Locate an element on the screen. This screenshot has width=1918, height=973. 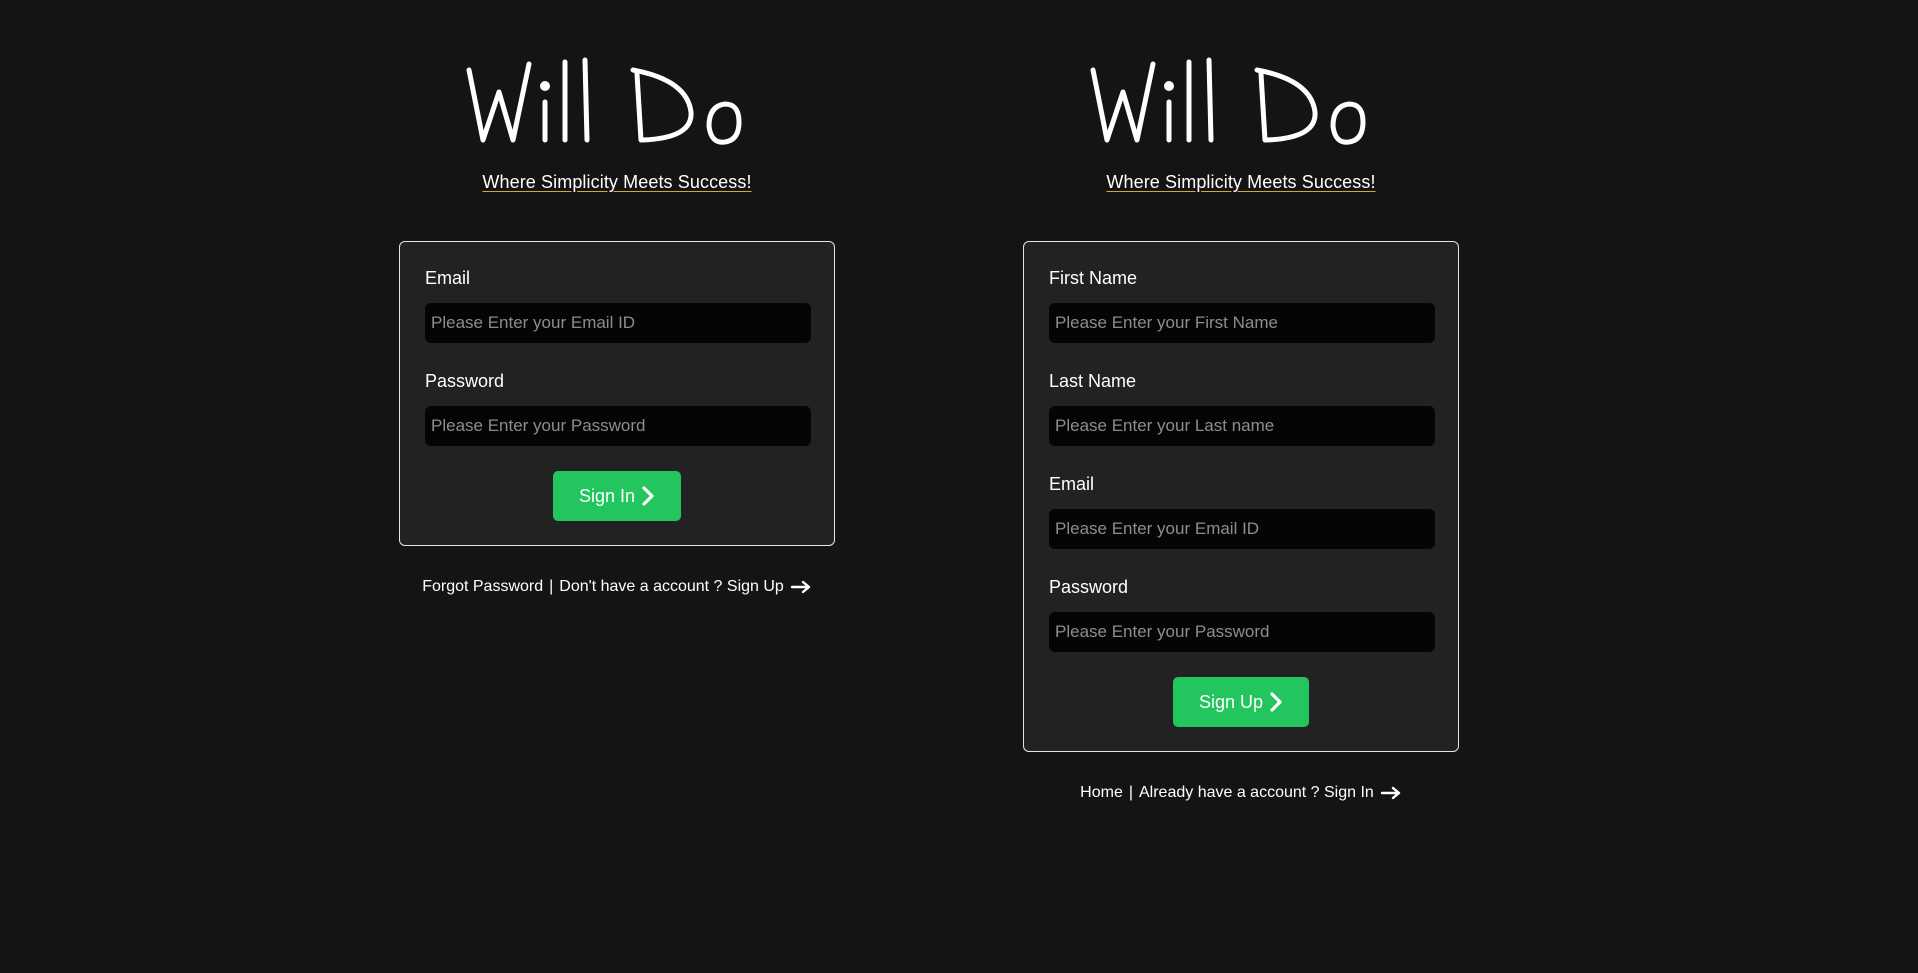
sign-in-button: Sign In is located at coordinates (617, 496).